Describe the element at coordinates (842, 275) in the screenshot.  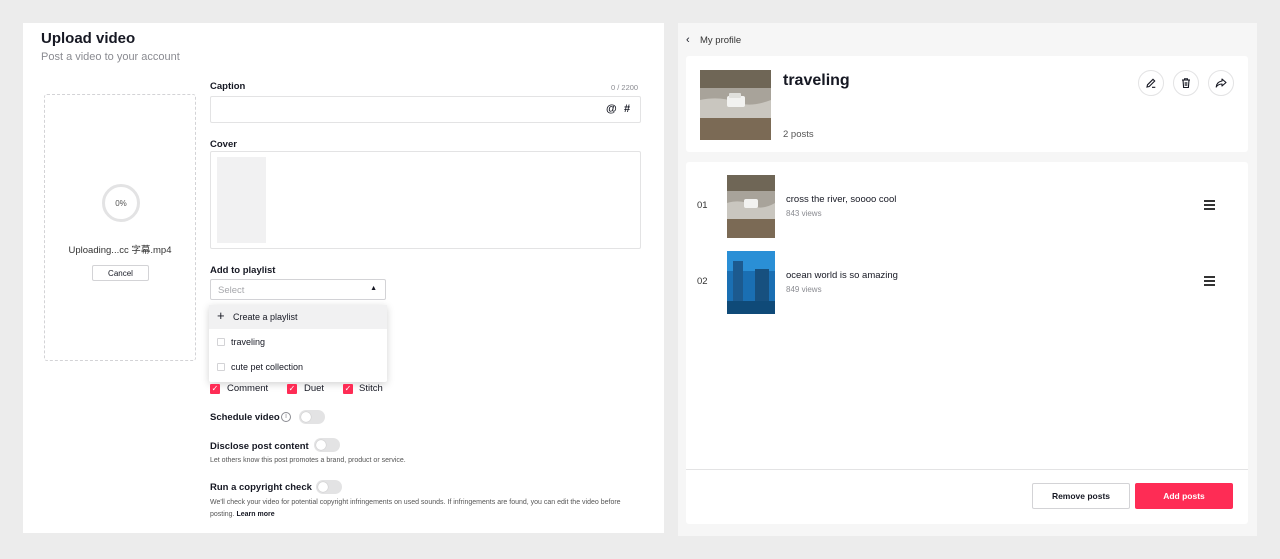
I see `post-title: ocean world is so amazing` at that location.